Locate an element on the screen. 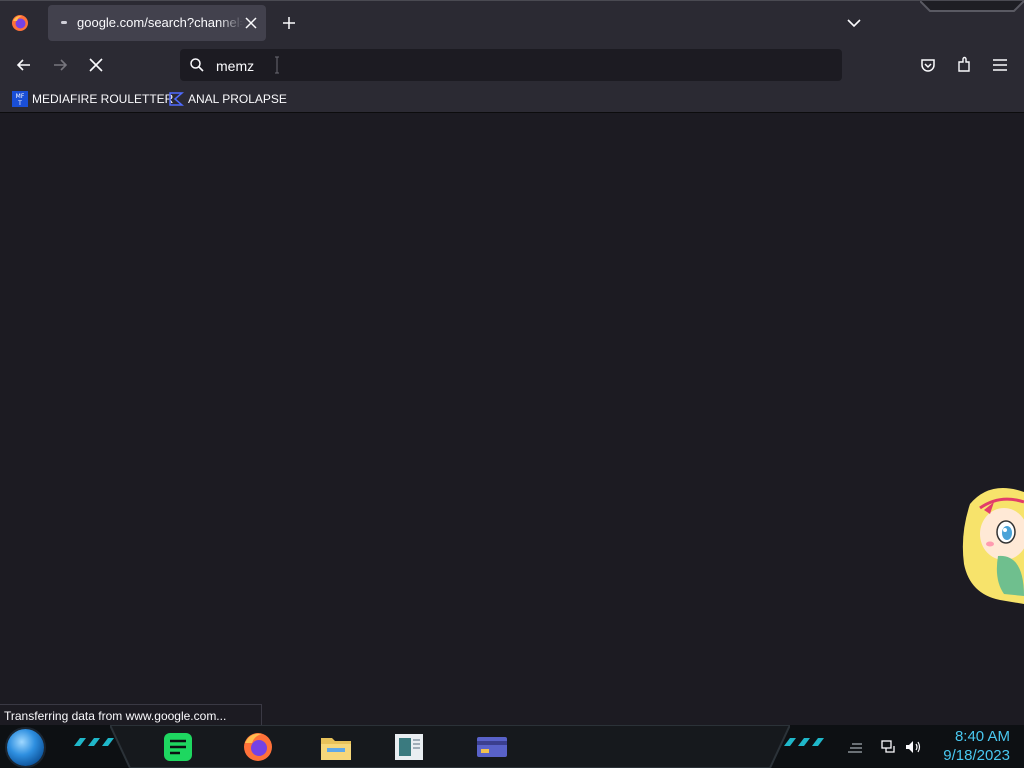 Image resolution: width=1024 pixels, height=768 pixels. bookmark-mediafire: MF T MEDIAFIRE ROULETTER is located at coordinates (92, 99).